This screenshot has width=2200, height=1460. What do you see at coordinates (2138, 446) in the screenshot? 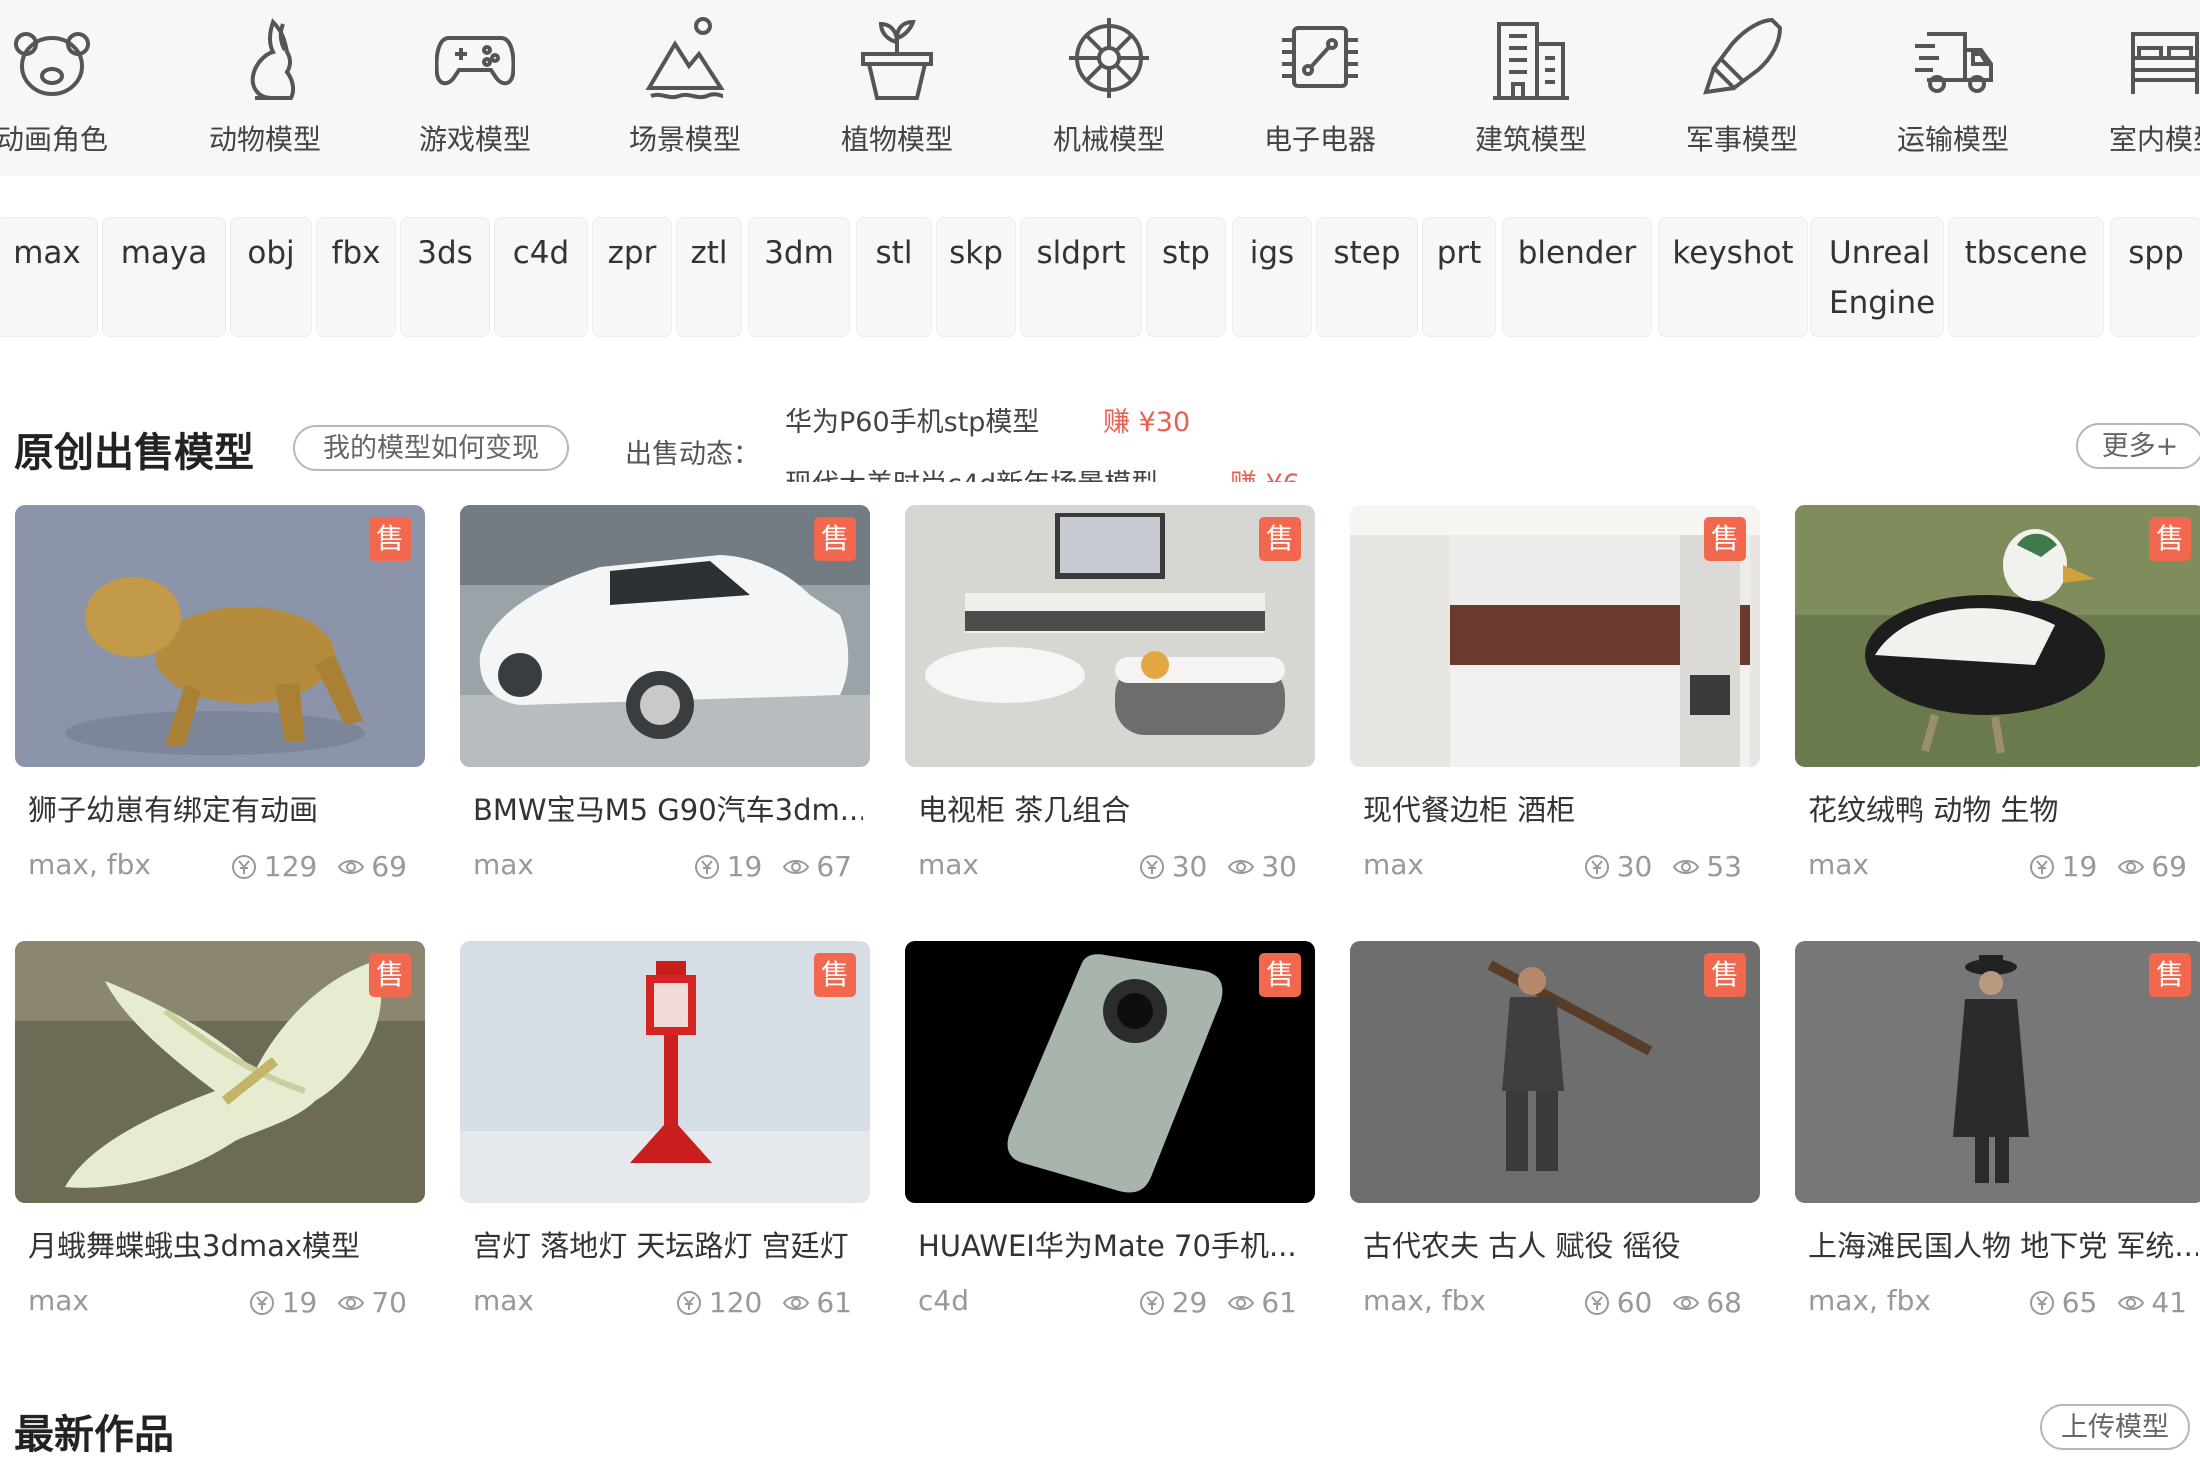
I see `more-button: 更多+` at bounding box center [2138, 446].